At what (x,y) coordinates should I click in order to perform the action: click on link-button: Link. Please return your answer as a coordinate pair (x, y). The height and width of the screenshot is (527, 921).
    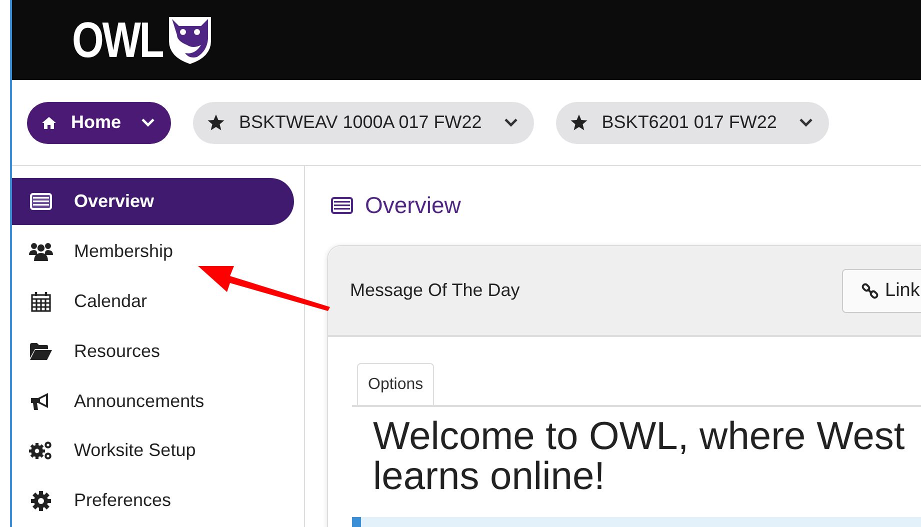
    Looking at the image, I should click on (881, 290).